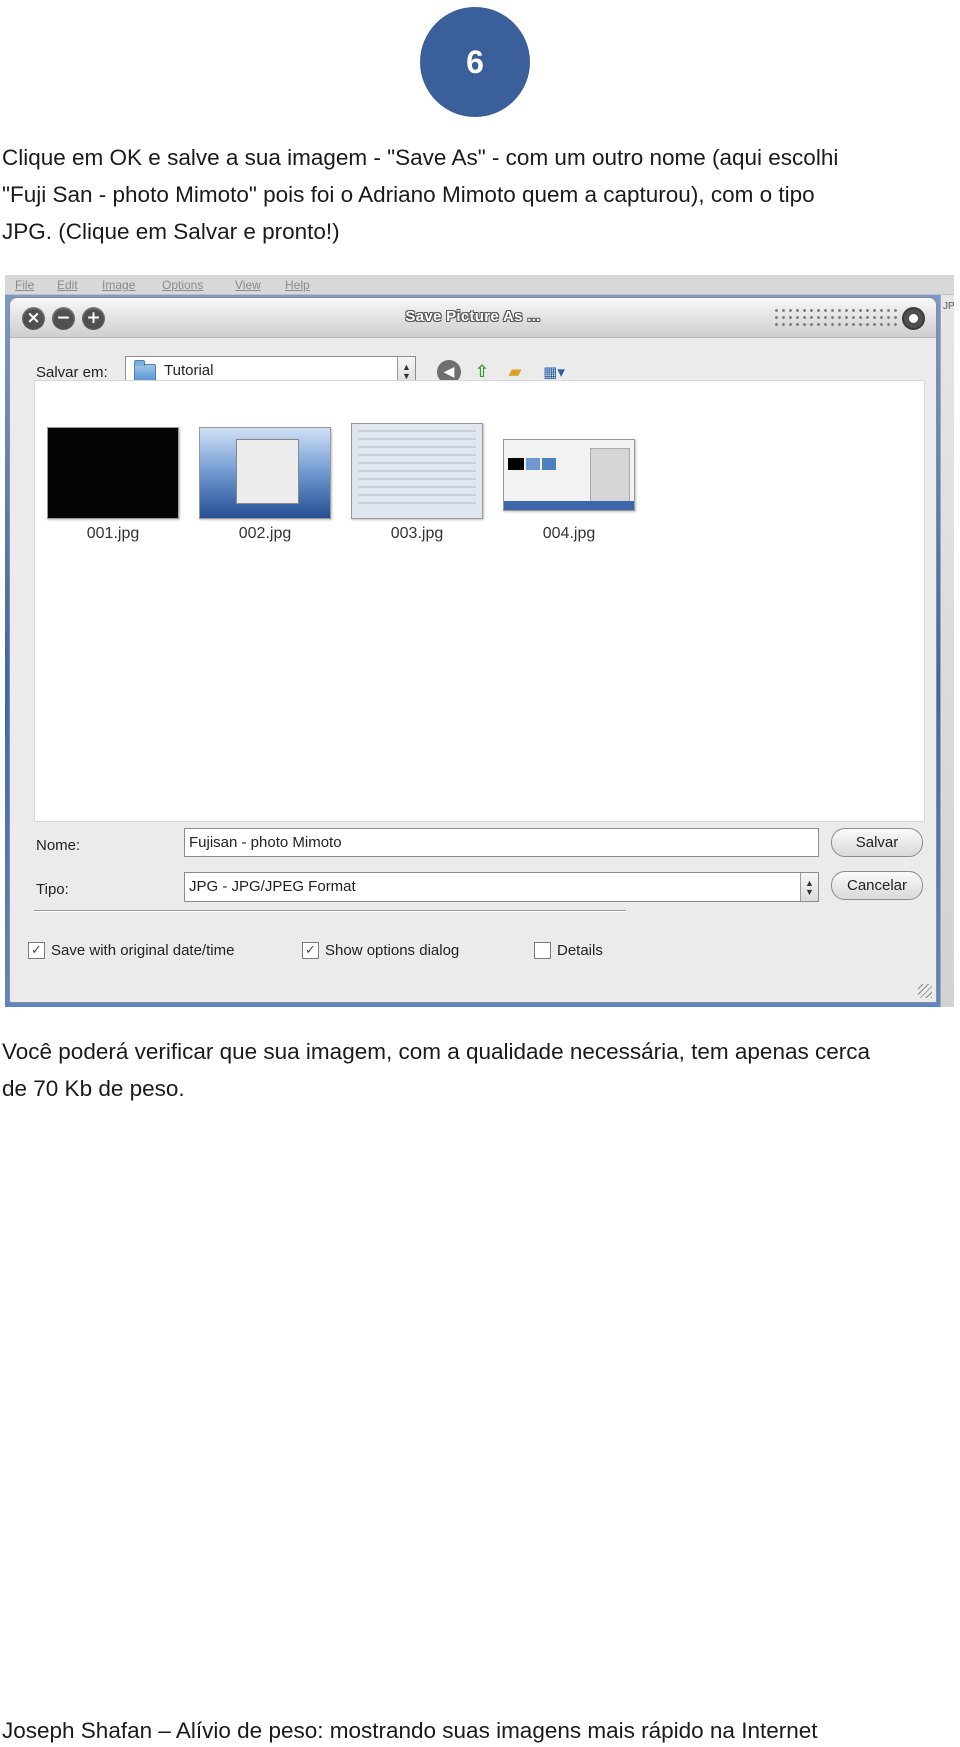 The height and width of the screenshot is (1747, 960). Describe the element at coordinates (501, 887) in the screenshot. I see `file-type-dropdown: JPG - JPG/JPEG Format ▲ ▼` at that location.